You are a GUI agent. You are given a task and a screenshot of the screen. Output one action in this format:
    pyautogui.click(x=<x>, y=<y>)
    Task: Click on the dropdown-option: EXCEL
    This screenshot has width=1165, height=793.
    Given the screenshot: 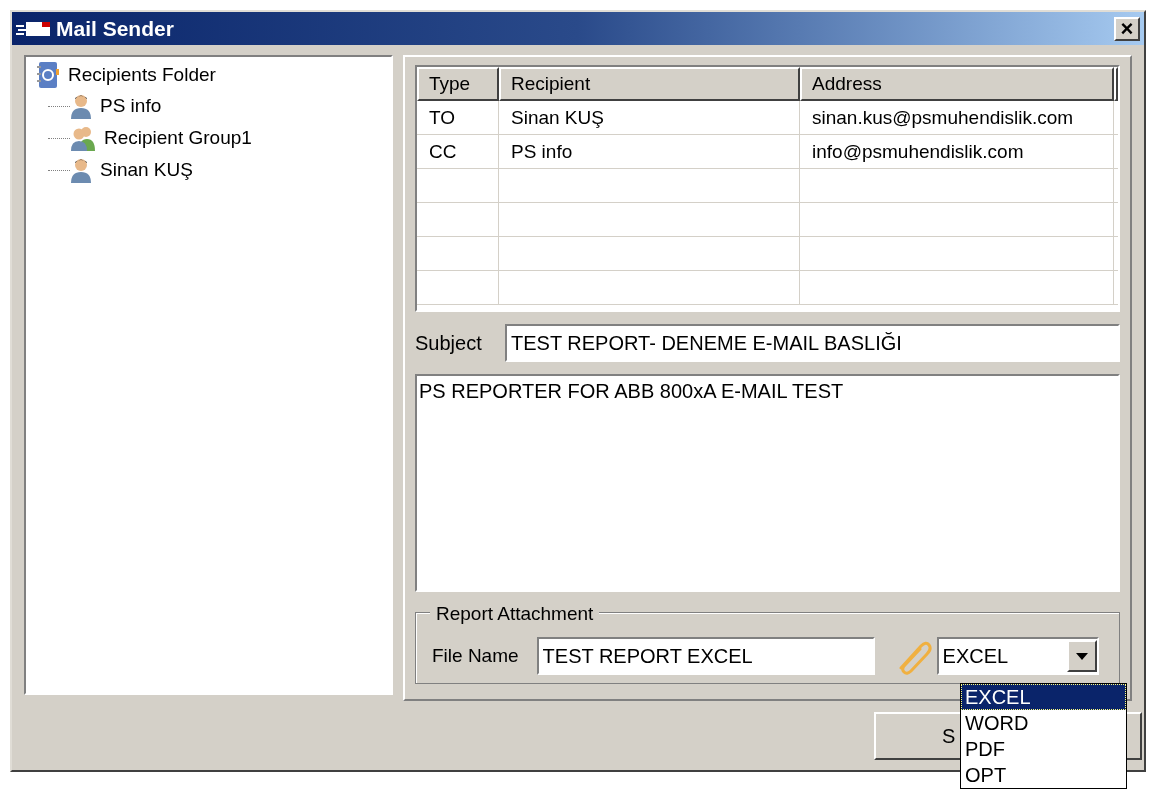 What is the action you would take?
    pyautogui.click(x=1043, y=697)
    